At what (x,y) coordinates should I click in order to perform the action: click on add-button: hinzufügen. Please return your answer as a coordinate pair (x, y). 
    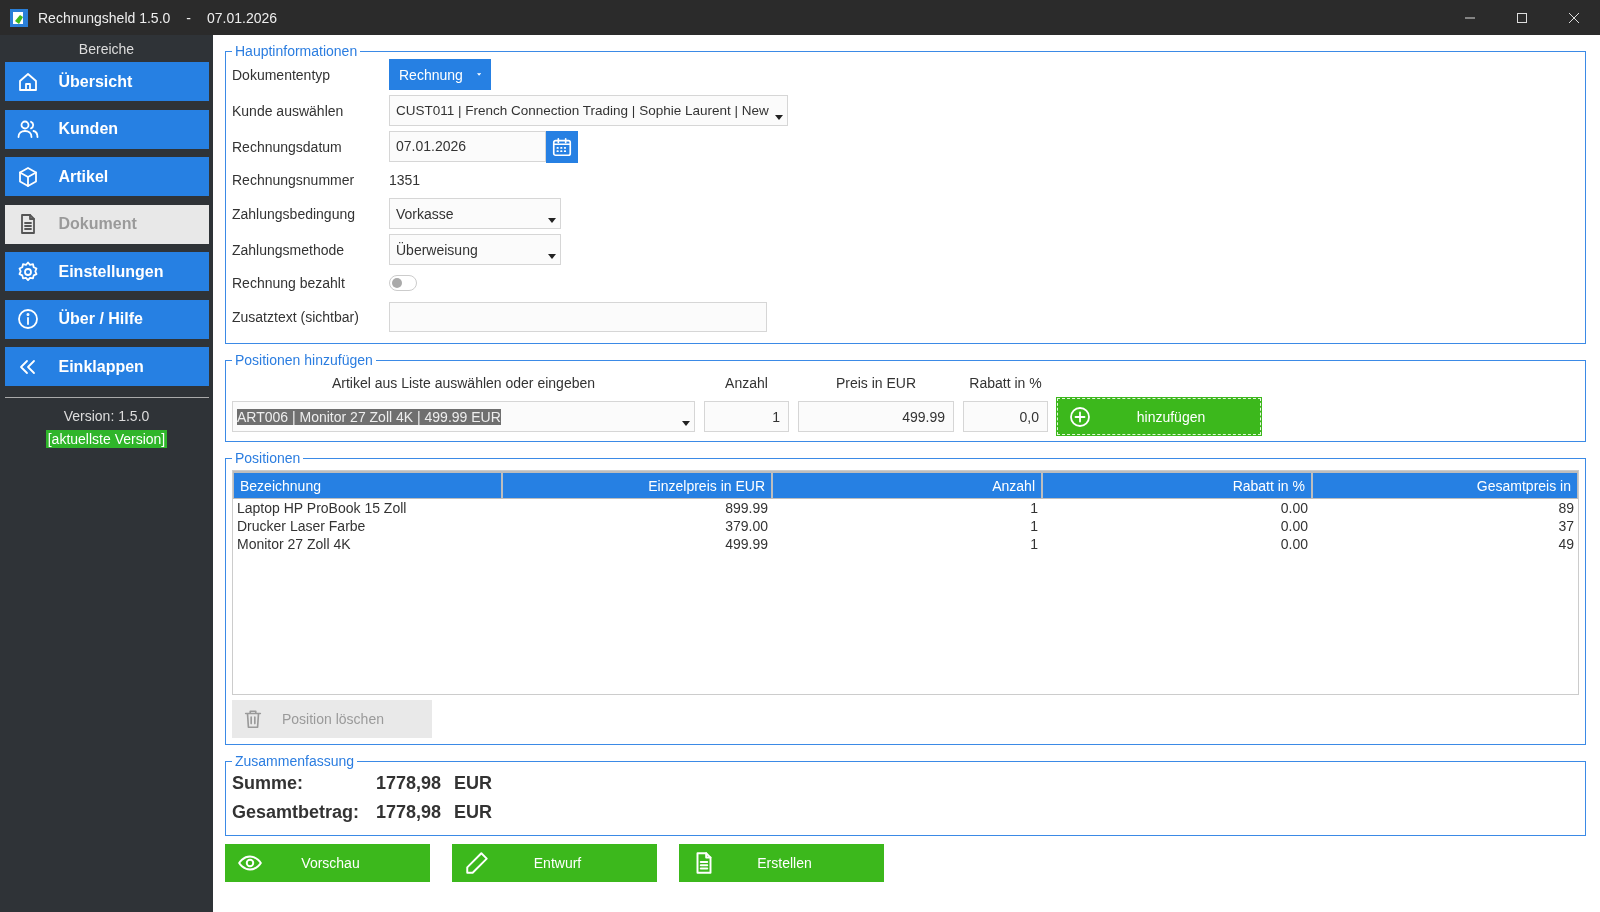
    Looking at the image, I should click on (1159, 416).